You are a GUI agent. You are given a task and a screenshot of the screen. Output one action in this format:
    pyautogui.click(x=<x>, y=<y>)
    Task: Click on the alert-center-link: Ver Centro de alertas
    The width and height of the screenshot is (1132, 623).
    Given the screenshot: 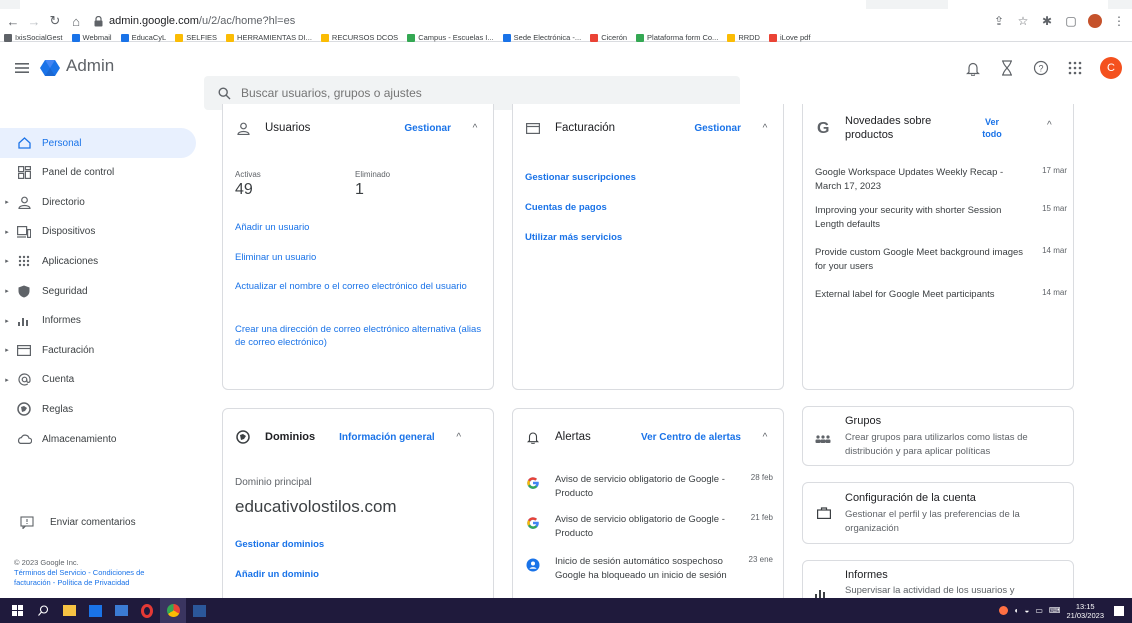 What is the action you would take?
    pyautogui.click(x=691, y=437)
    